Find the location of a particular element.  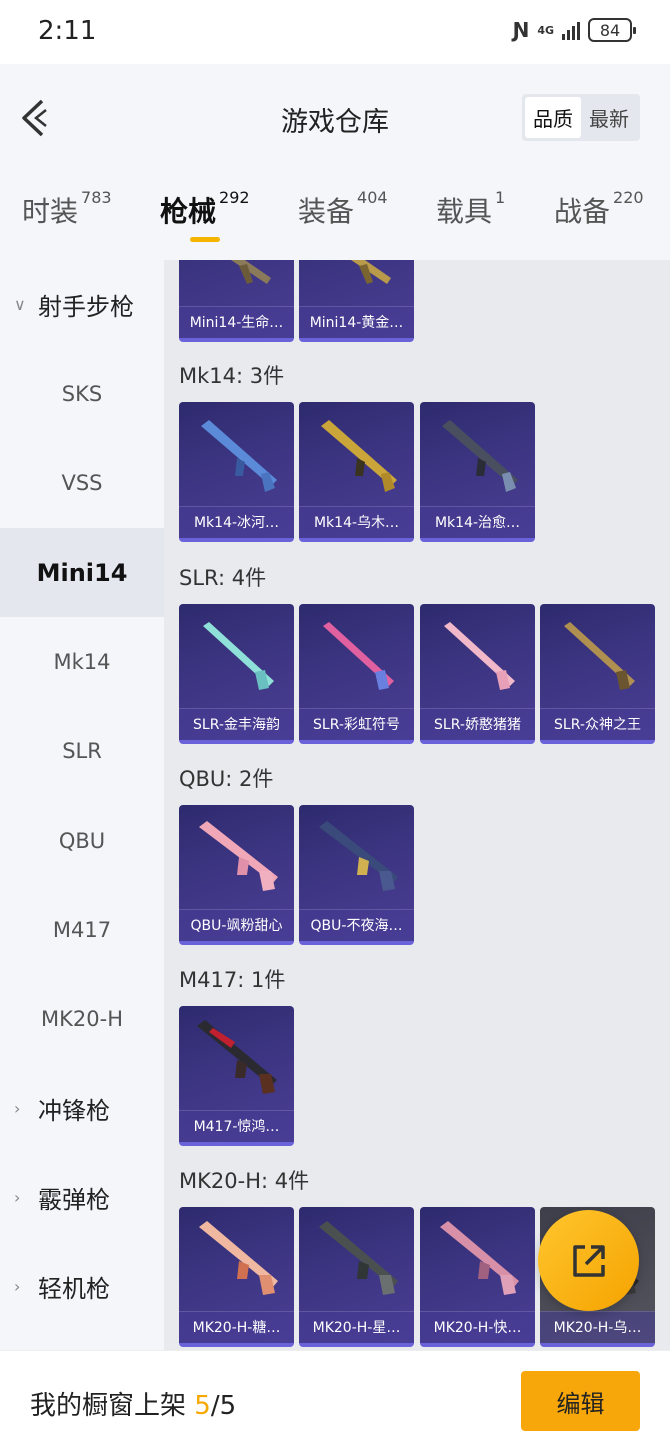

status-time: 2:11 is located at coordinates (67, 31).